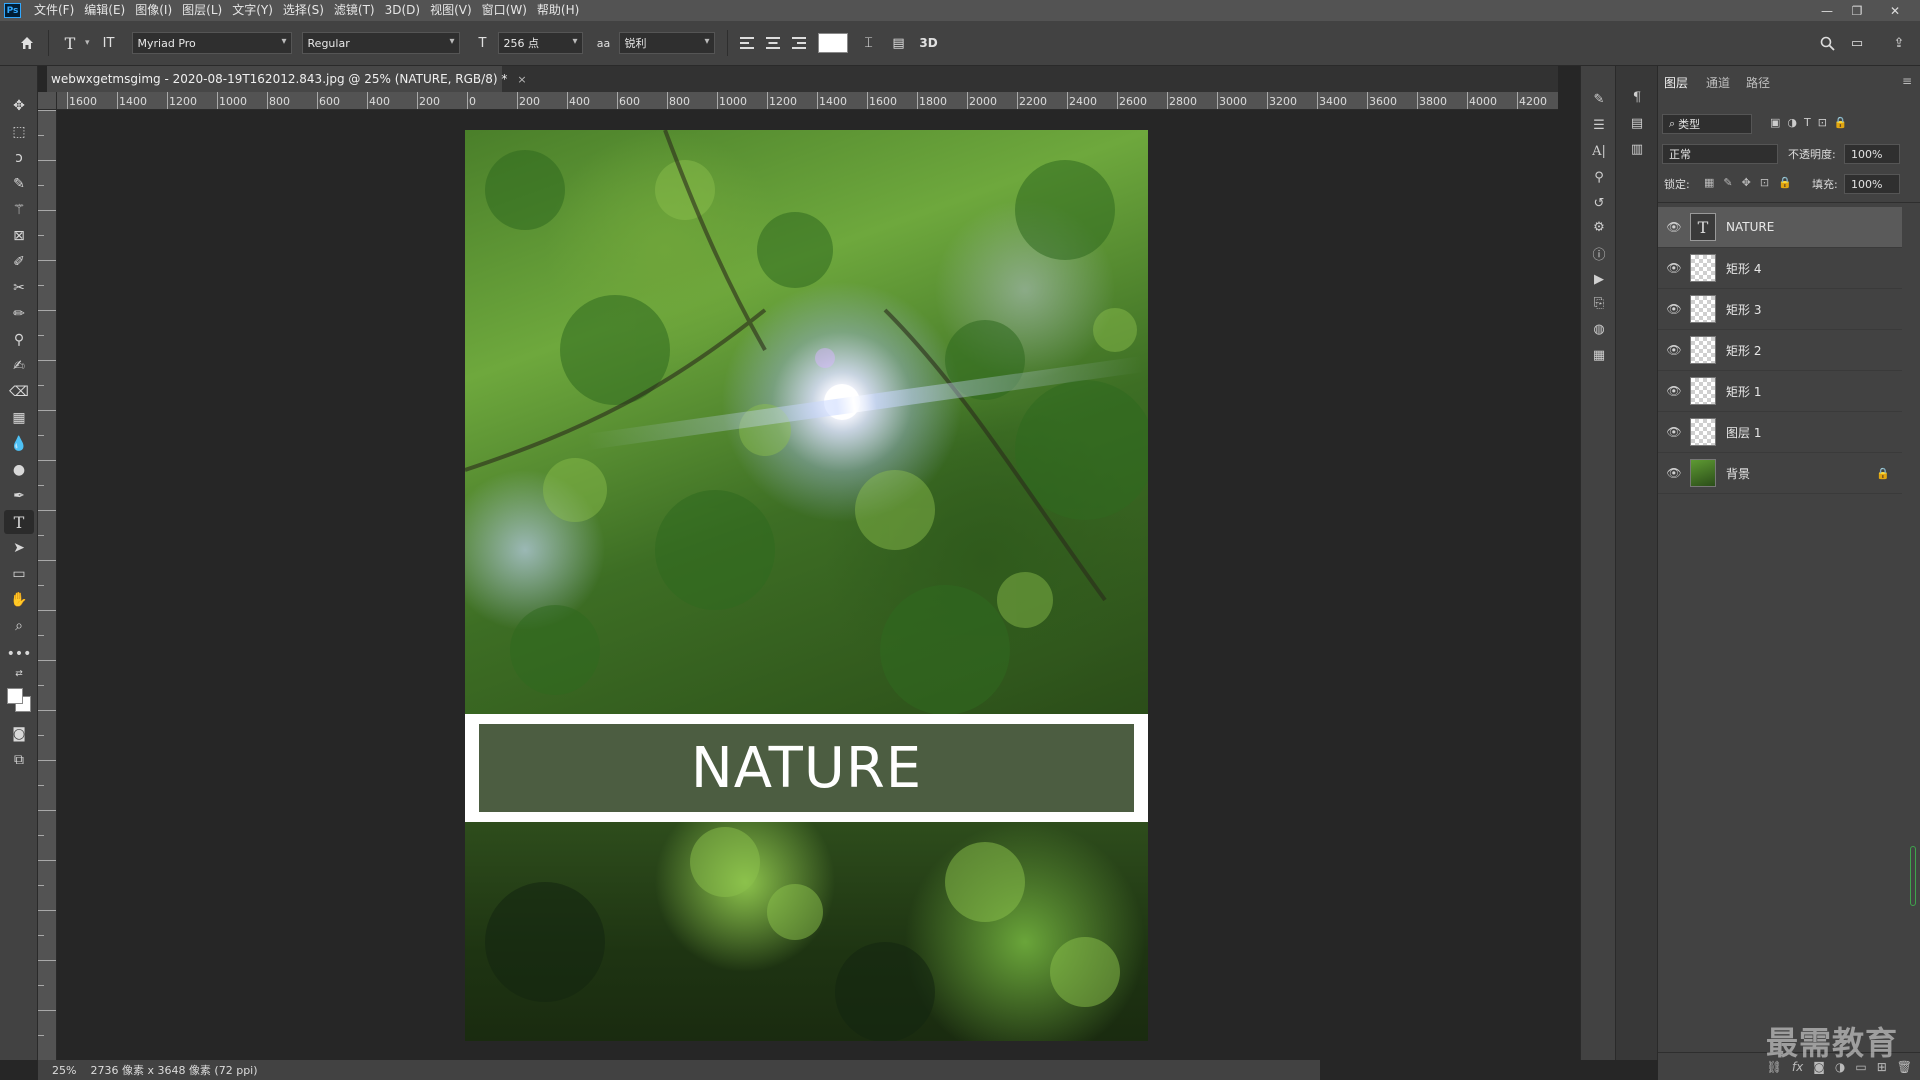 This screenshot has height=1080, width=1920. Describe the element at coordinates (70, 43) in the screenshot. I see `text-tool-preset-icon: T` at that location.